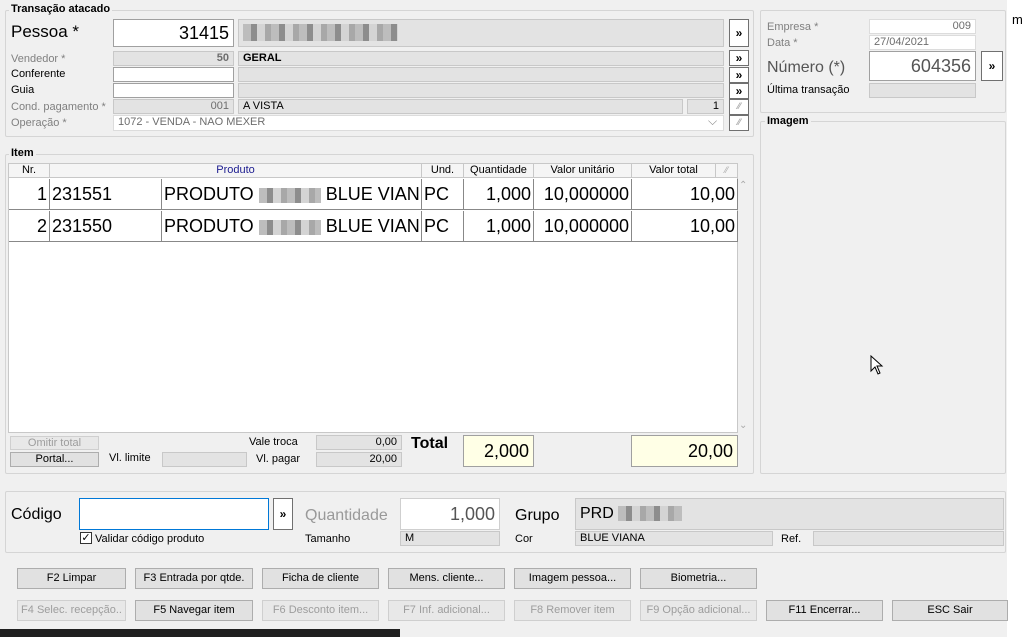  Describe the element at coordinates (524, 539) in the screenshot. I see `cor-label: Cor` at that location.